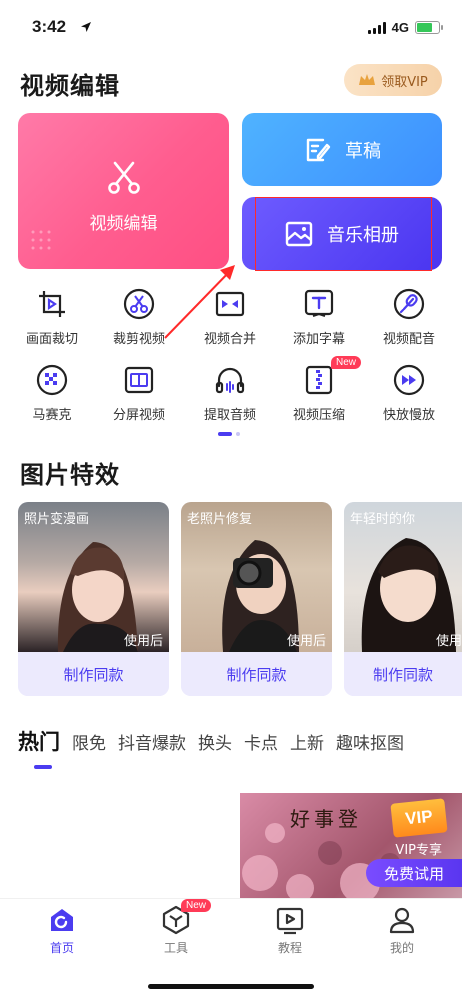  Describe the element at coordinates (176, 927) in the screenshot. I see `nav-tools: New 工具` at that location.